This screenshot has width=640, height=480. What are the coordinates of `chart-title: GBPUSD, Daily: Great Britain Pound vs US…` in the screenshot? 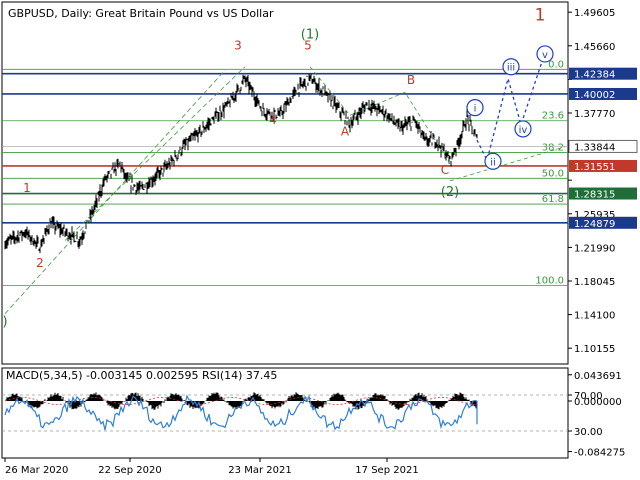 It's located at (141, 13).